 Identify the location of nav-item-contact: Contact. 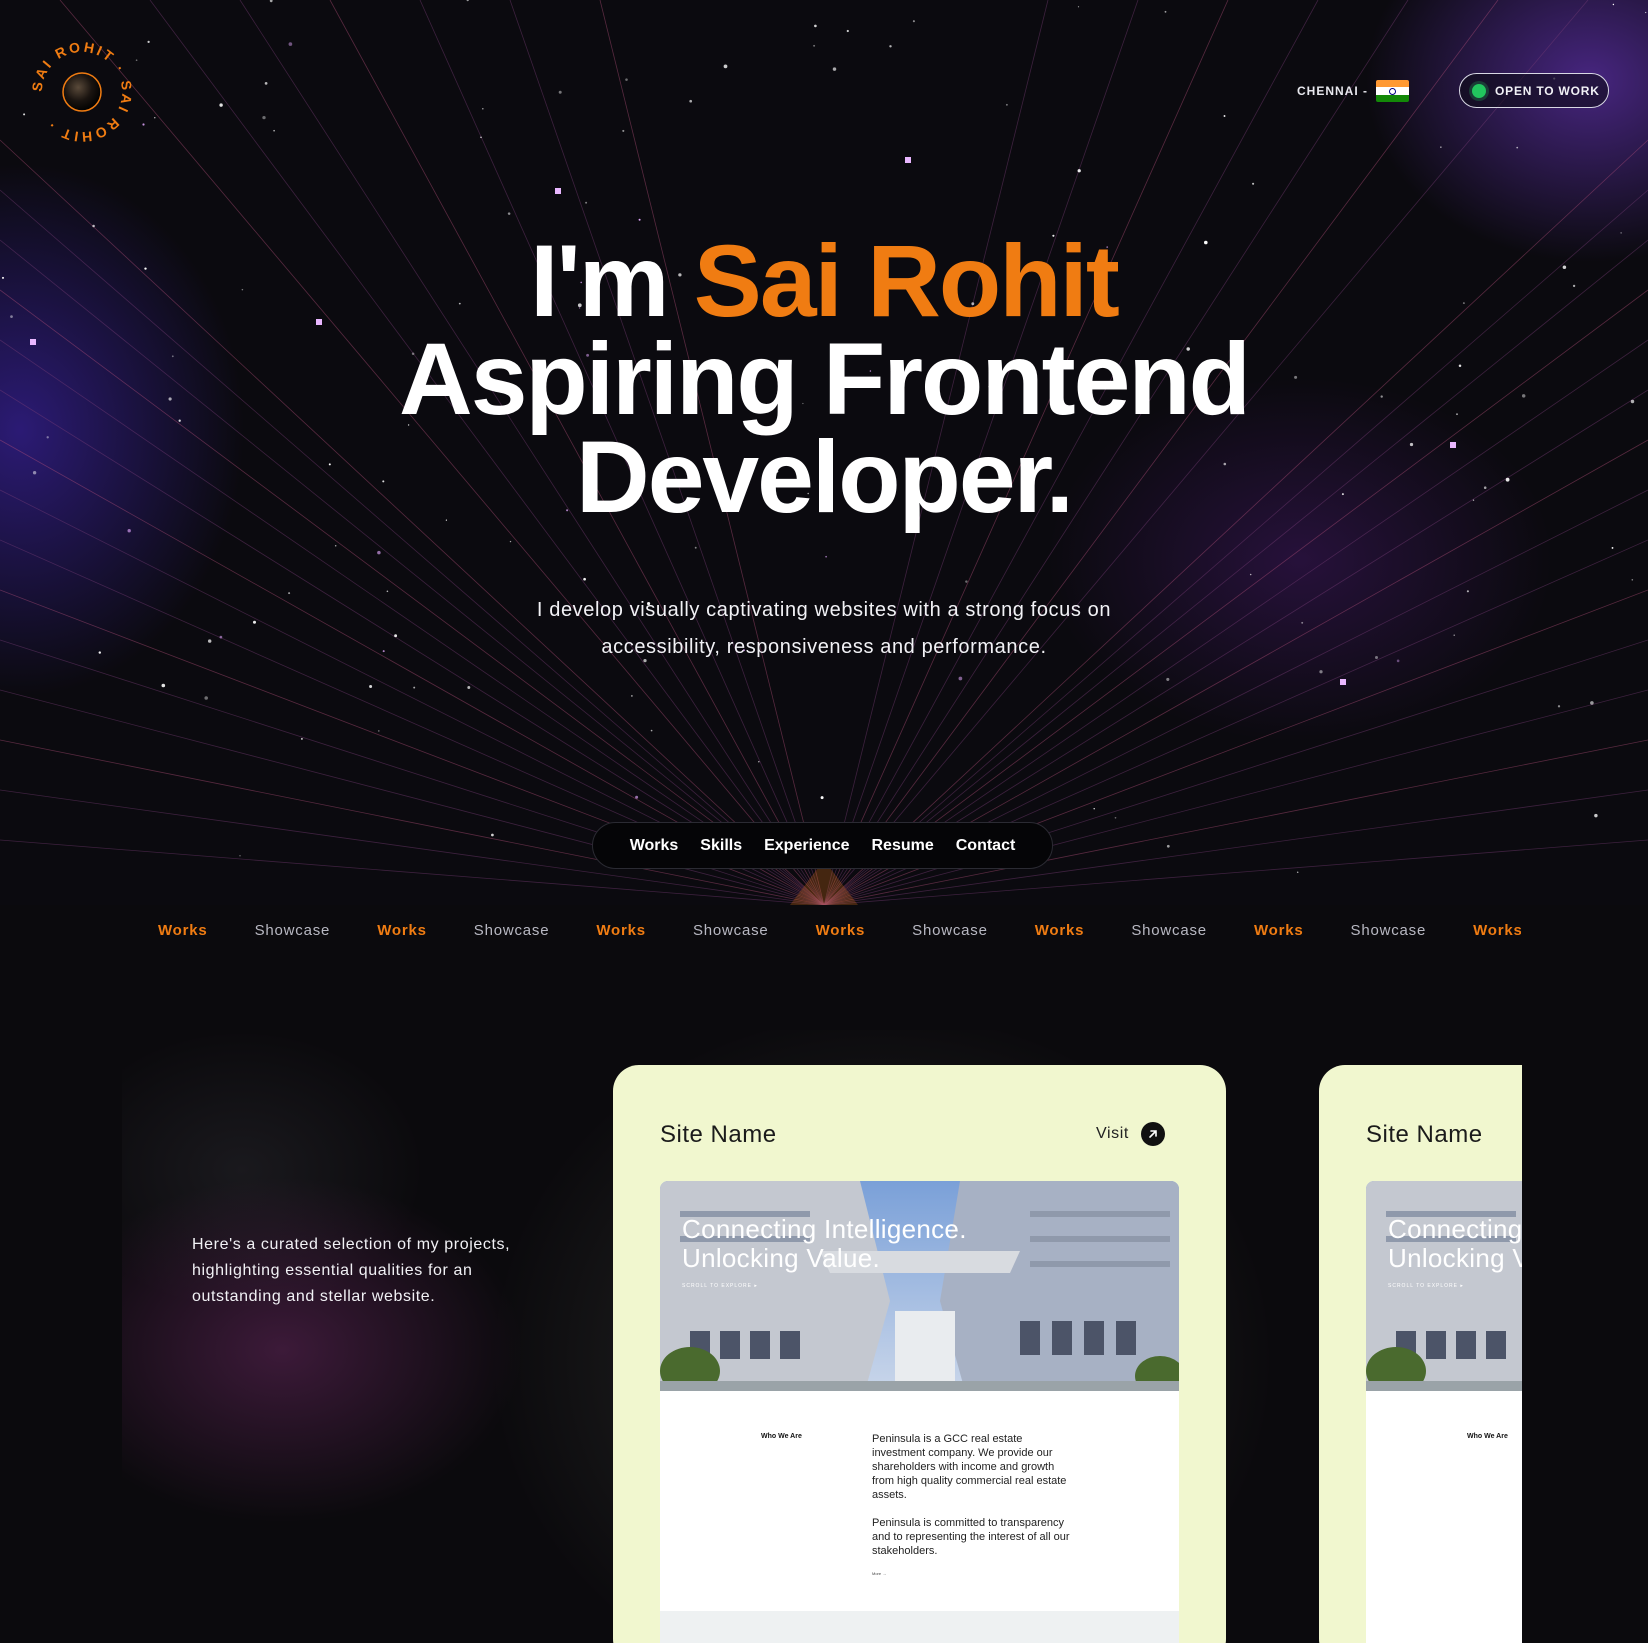
(986, 846).